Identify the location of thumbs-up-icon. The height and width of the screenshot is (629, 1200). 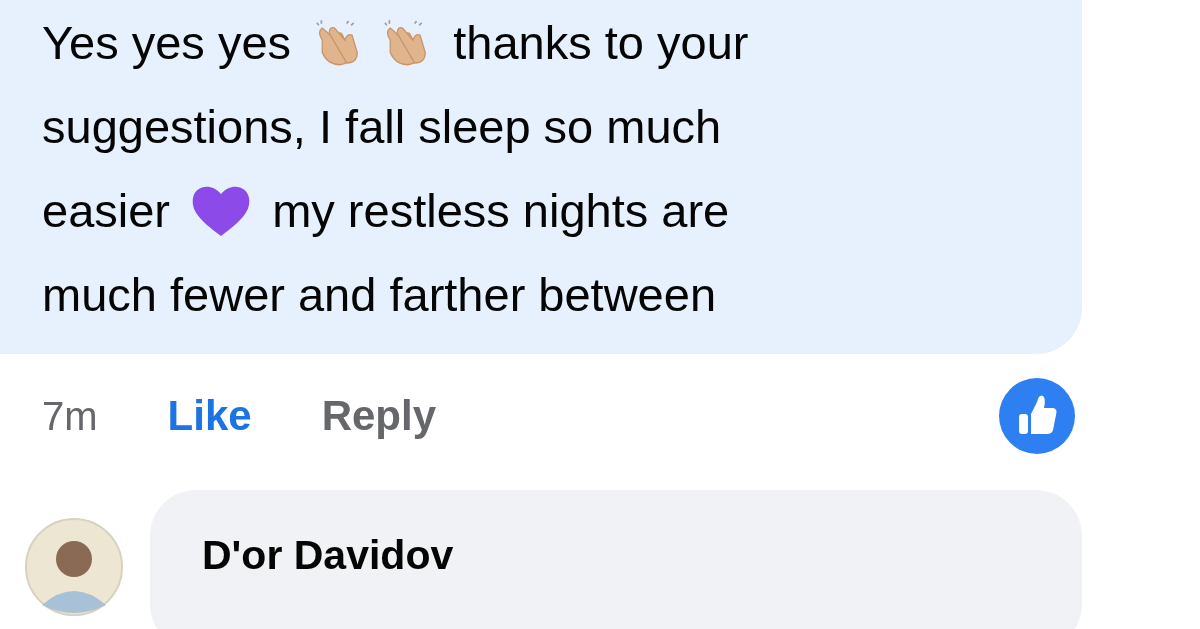
(1037, 416).